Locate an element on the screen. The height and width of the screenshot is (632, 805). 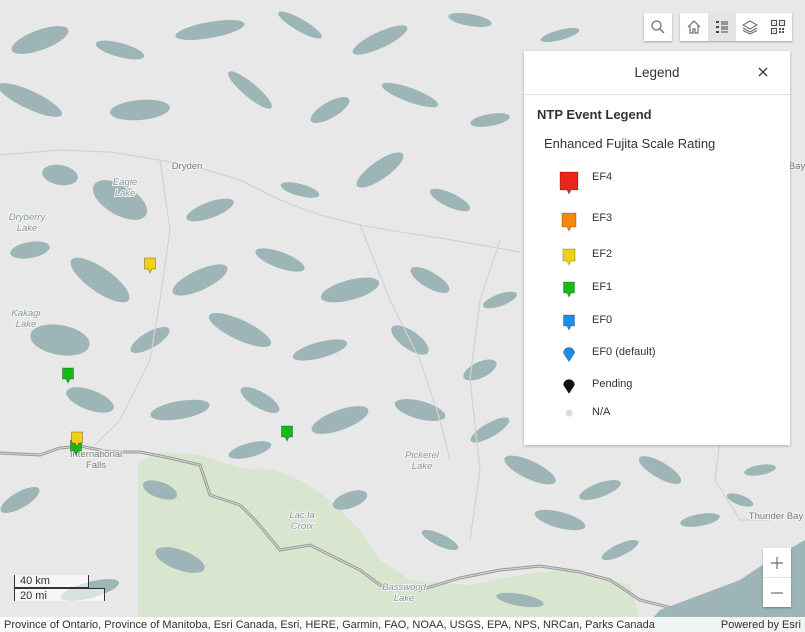
close-icon is located at coordinates (763, 72).